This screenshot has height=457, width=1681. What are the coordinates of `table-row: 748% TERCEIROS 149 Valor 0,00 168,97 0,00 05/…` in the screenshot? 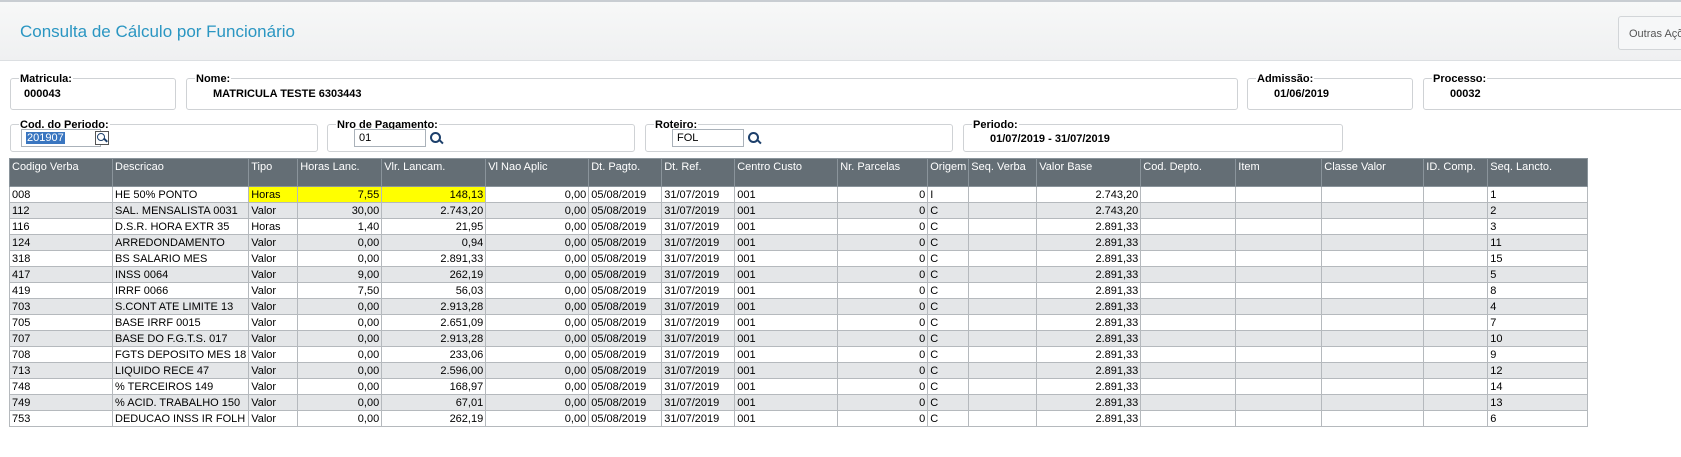 It's located at (799, 386).